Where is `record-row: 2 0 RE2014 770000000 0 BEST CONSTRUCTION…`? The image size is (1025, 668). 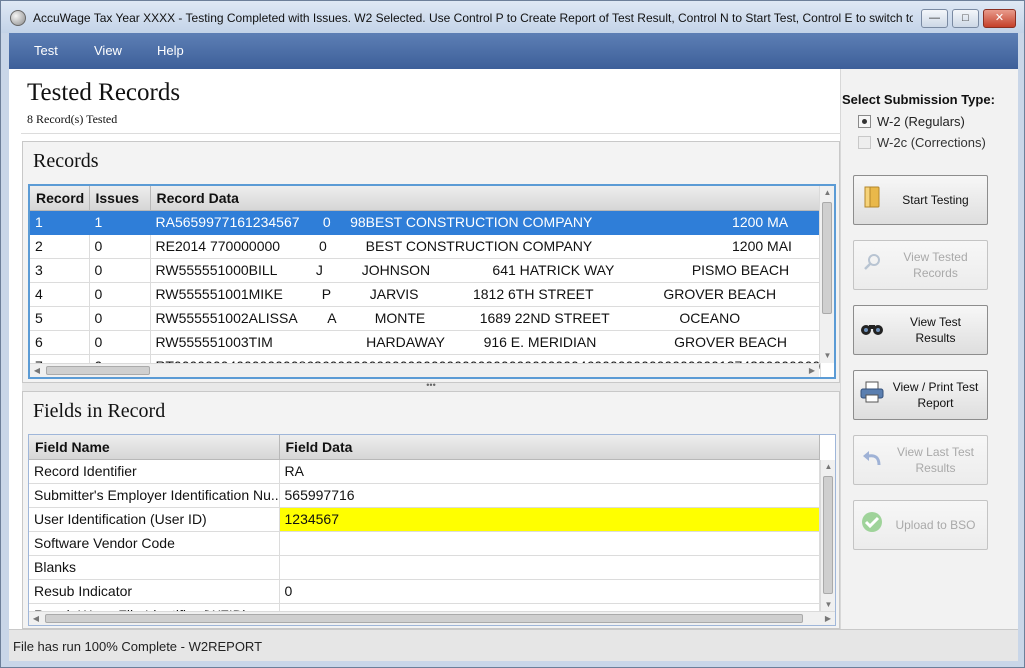 record-row: 2 0 RE2014 770000000 0 BEST CONSTRUCTION… is located at coordinates (425, 246).